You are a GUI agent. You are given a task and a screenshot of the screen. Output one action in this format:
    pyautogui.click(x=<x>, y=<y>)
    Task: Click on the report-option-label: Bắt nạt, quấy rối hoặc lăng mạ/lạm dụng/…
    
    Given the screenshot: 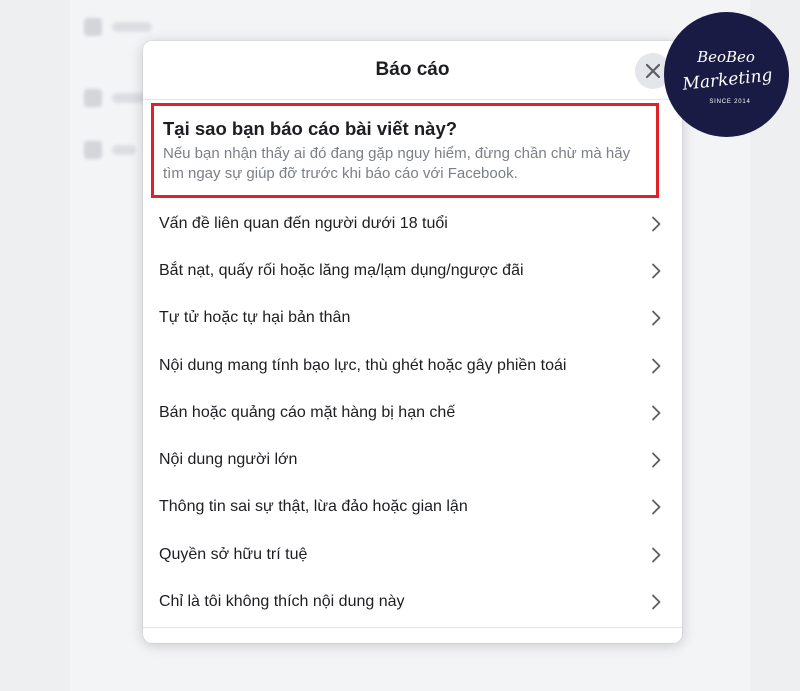 What is the action you would take?
    pyautogui.click(x=341, y=270)
    